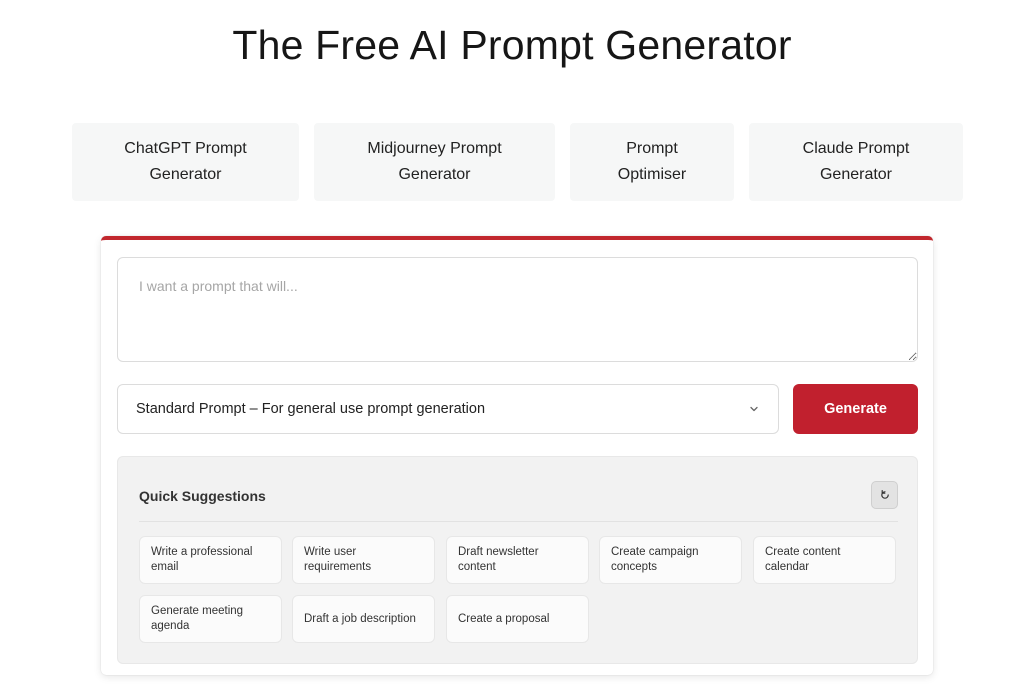 Image resolution: width=1024 pixels, height=692 pixels. Describe the element at coordinates (360, 618) in the screenshot. I see `suggestion-label: Draft a job description` at that location.